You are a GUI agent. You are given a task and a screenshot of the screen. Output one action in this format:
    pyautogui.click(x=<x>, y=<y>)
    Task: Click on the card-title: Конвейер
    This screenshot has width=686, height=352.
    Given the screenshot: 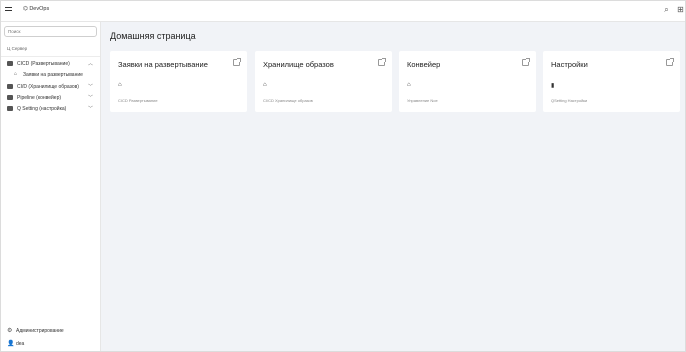 What is the action you would take?
    pyautogui.click(x=424, y=64)
    